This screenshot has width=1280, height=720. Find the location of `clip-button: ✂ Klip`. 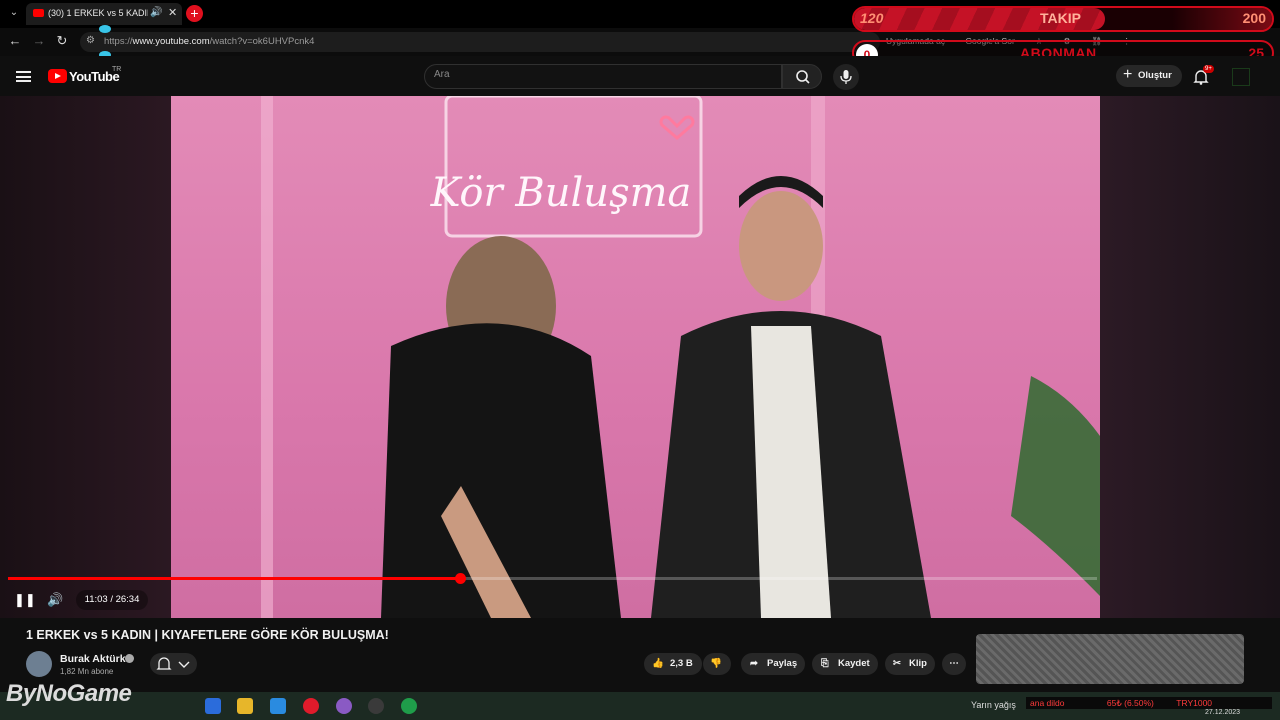

clip-button: ✂ Klip is located at coordinates (910, 664).